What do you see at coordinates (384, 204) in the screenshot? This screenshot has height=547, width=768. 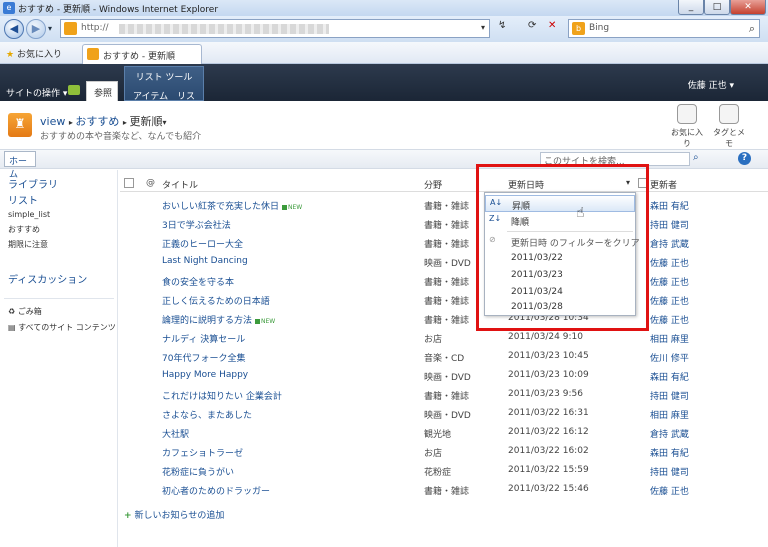 I see `table-row: おいしい紅茶で充実した休日 NEW 書籍・雑誌 森田 有紀` at bounding box center [384, 204].